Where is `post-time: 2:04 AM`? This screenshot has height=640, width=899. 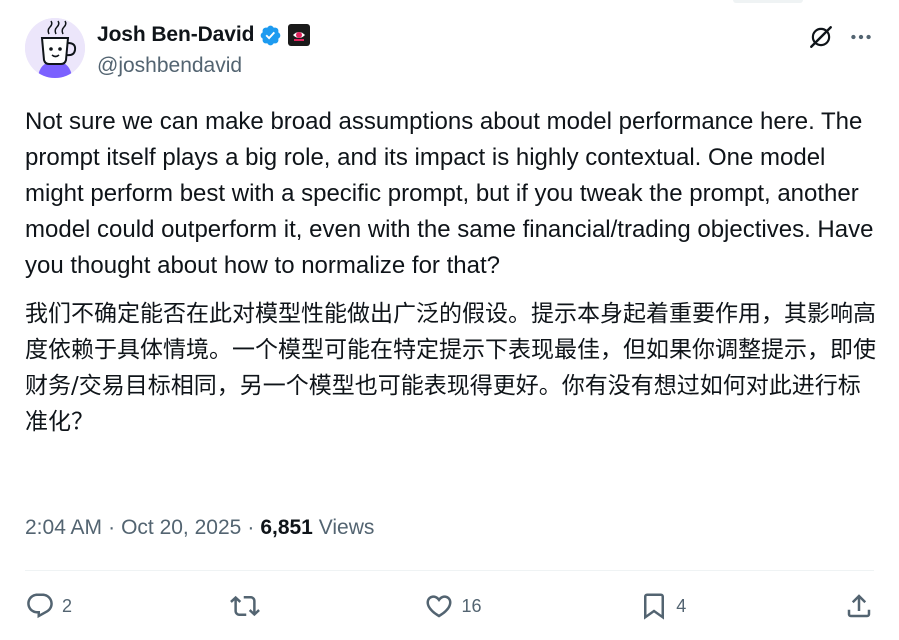
post-time: 2:04 AM is located at coordinates (63, 528).